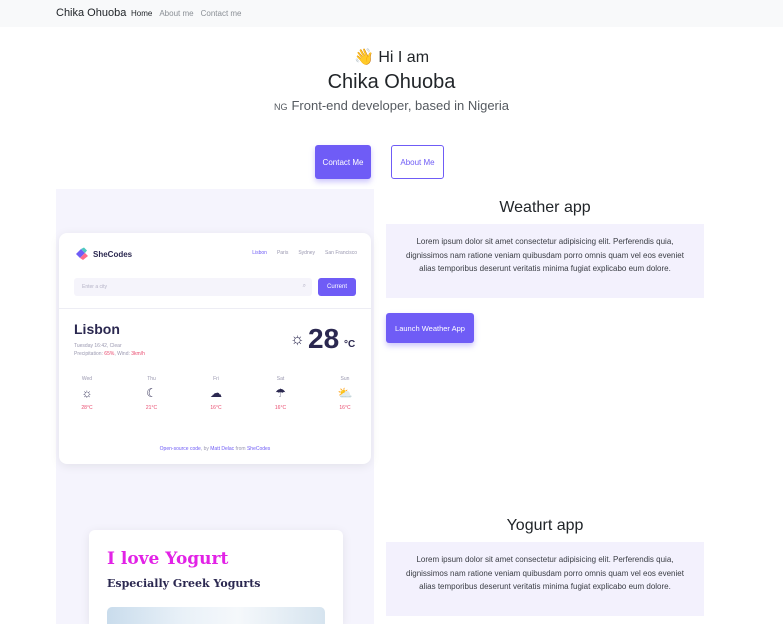 This screenshot has width=783, height=624. What do you see at coordinates (216, 615) in the screenshot?
I see `yogurt-image` at bounding box center [216, 615].